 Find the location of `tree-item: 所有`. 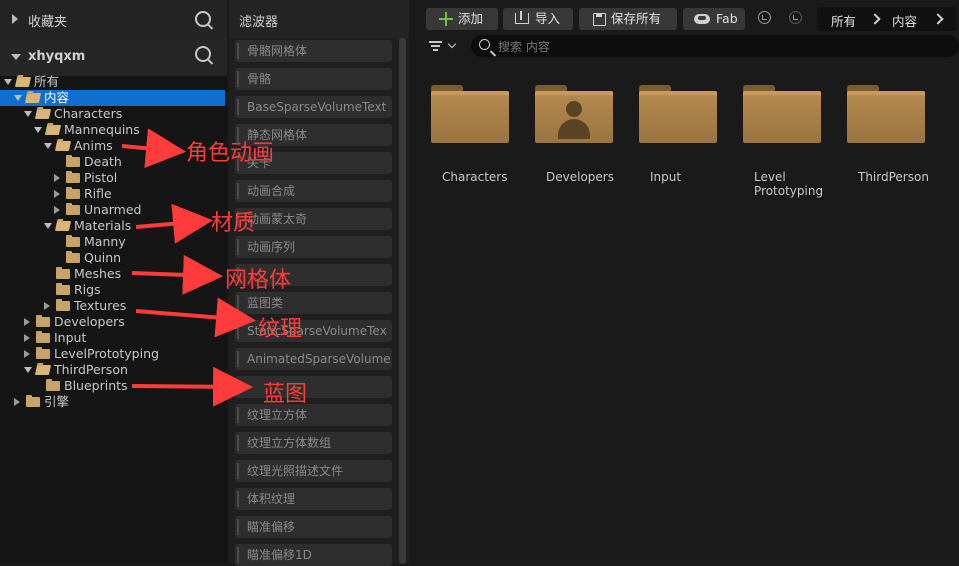

tree-item: 所有 is located at coordinates (113, 82).